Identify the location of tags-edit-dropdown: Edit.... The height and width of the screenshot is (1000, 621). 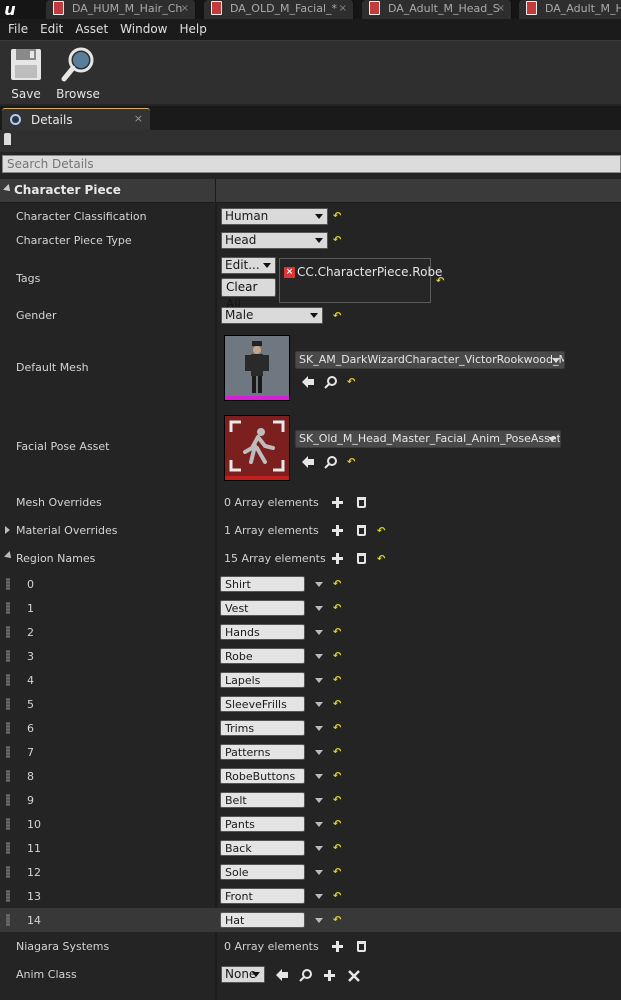
(248, 265).